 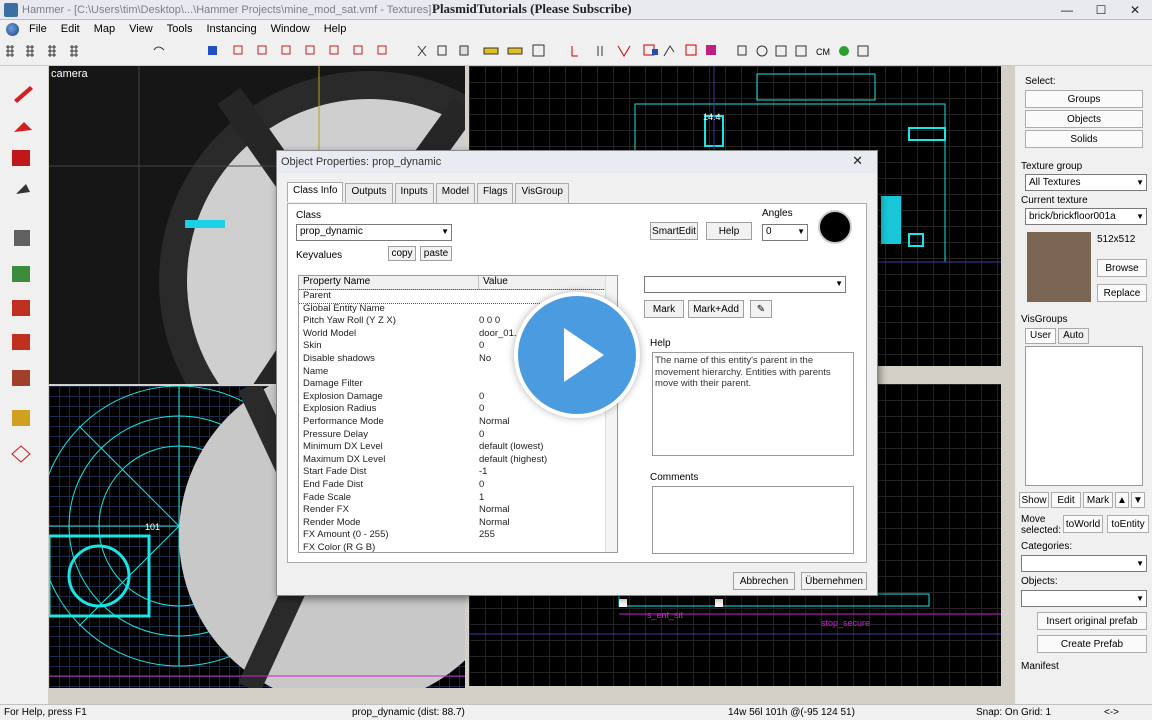 I want to click on texture-group-select: All Textures ▼, so click(x=1086, y=182).